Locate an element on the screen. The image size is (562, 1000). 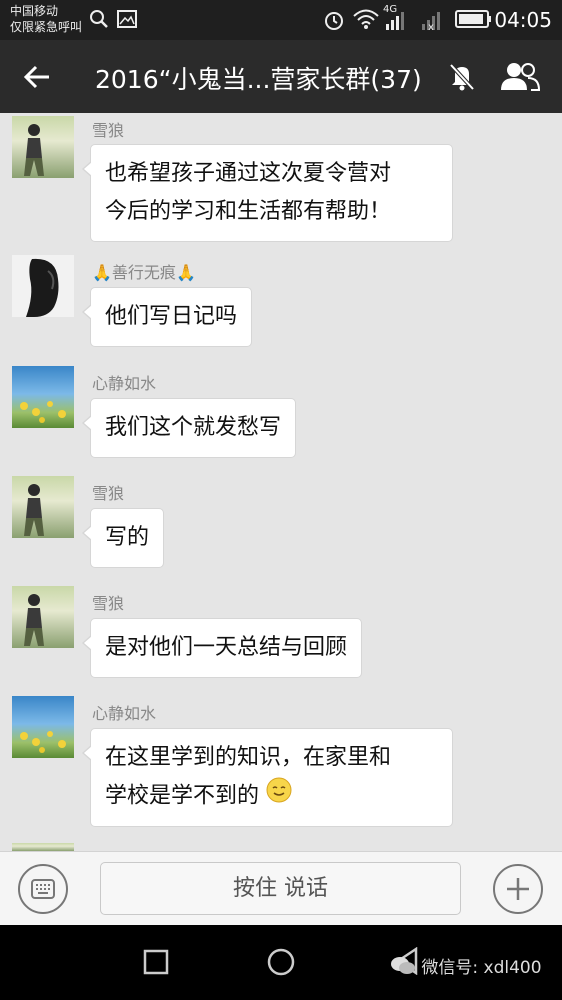
no-signal-icon: x is located at coordinates (434, 22).